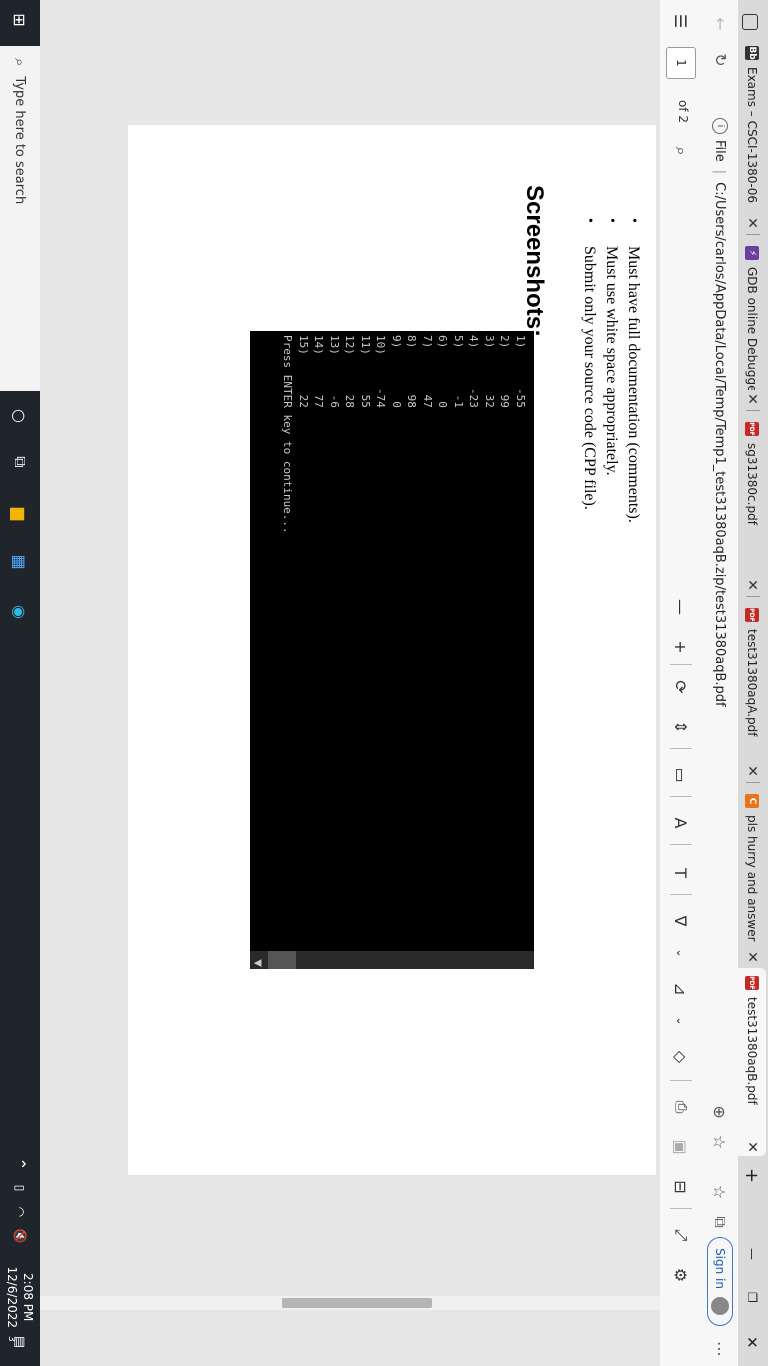  I want to click on tab-actions-button, so click(750, 17).